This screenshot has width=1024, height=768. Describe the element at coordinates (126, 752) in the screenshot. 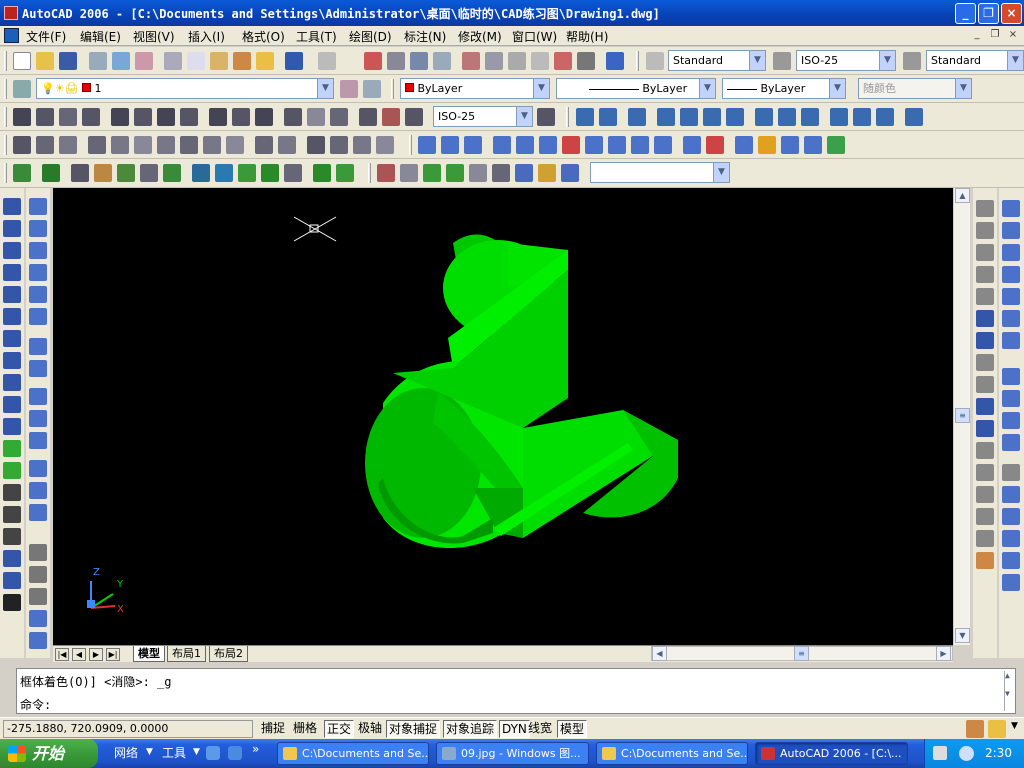

I see `quicklaunch-network: 网络` at that location.